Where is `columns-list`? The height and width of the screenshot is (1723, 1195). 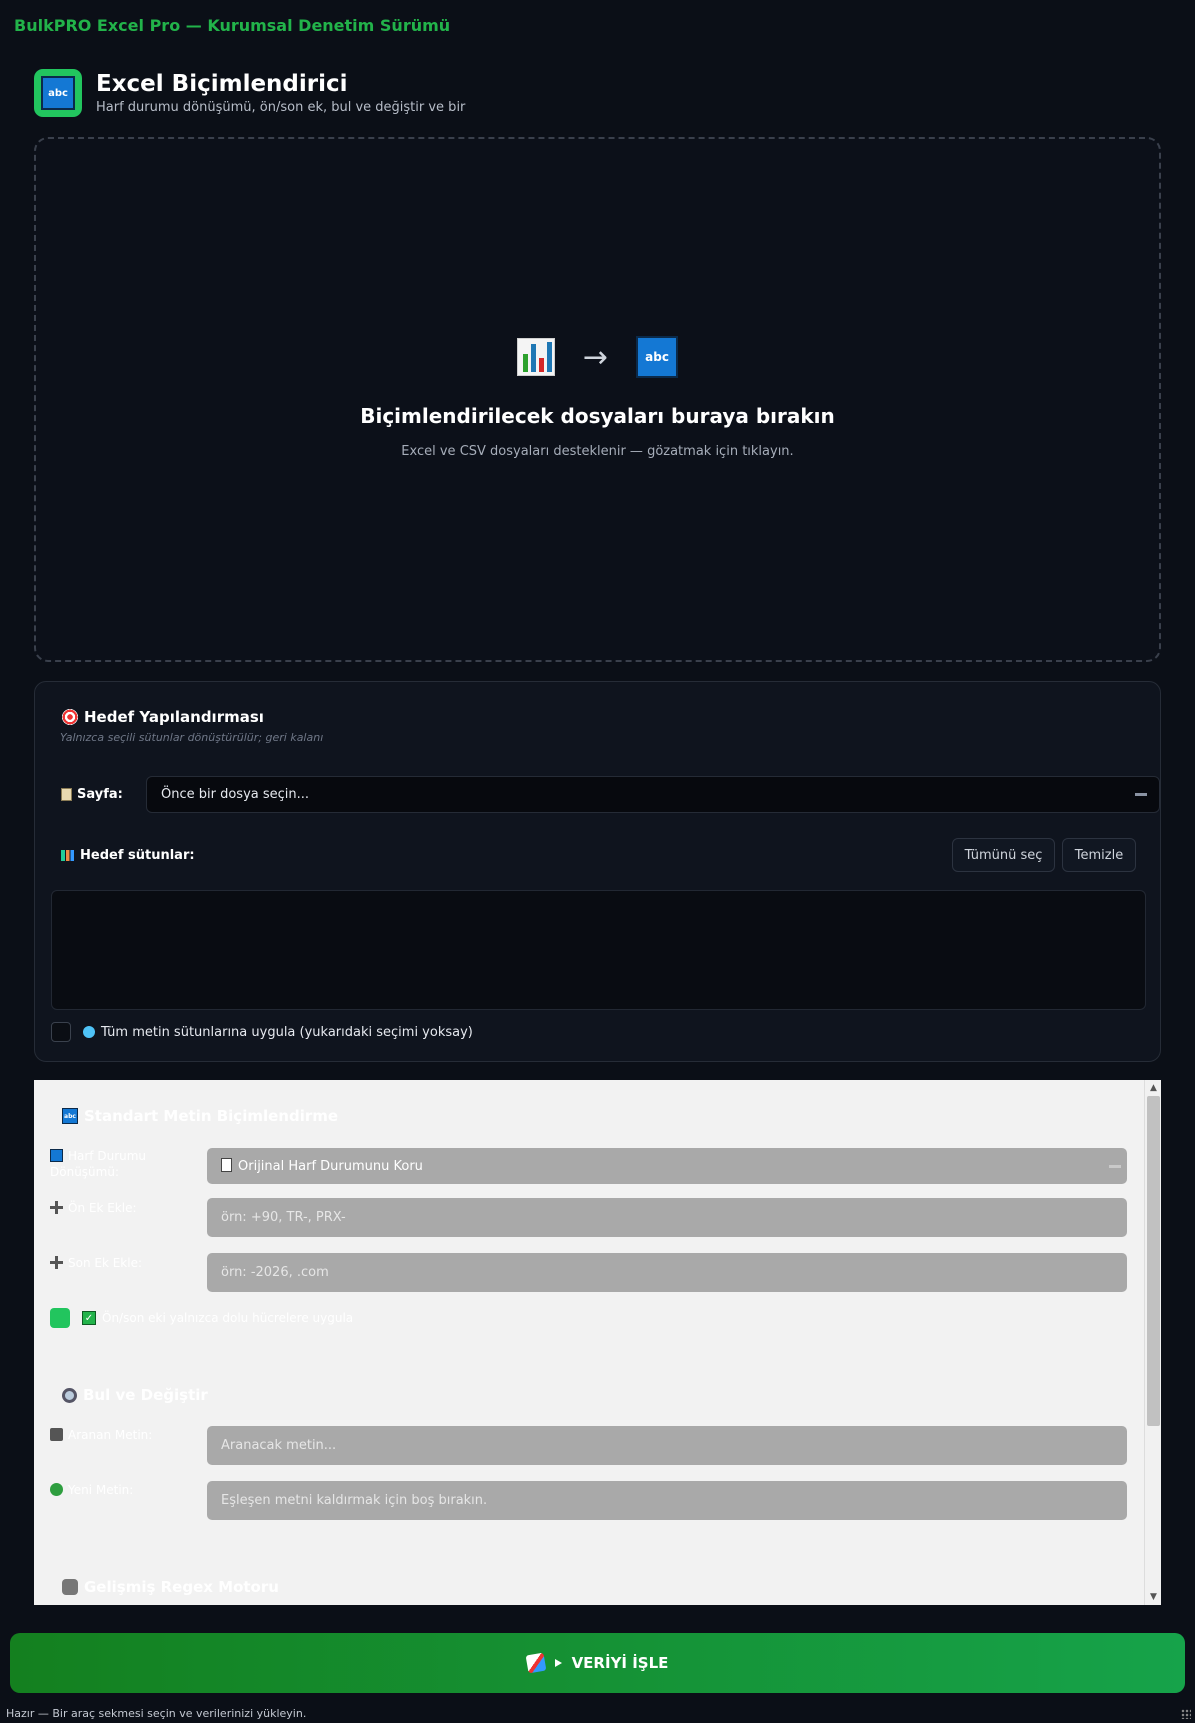 columns-list is located at coordinates (598, 950).